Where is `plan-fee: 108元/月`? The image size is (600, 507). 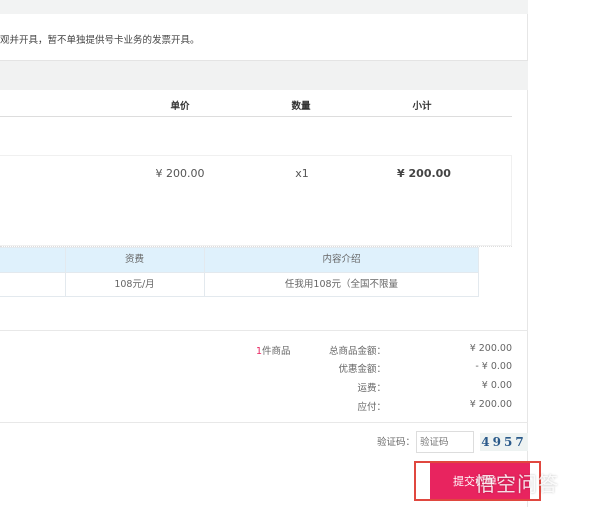
plan-fee: 108元/月 is located at coordinates (134, 284).